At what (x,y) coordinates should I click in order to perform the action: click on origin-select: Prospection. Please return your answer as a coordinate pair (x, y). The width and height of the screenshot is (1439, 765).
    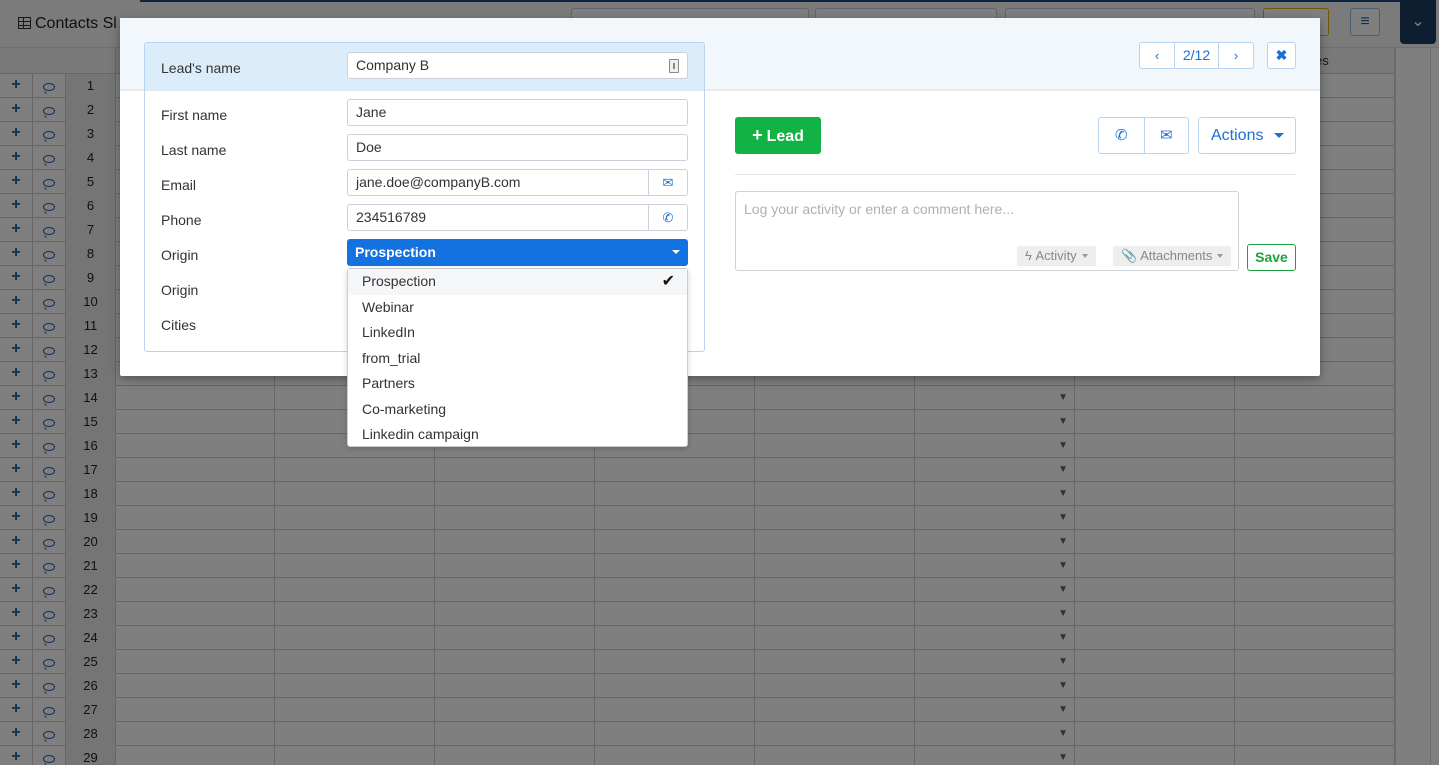
    Looking at the image, I should click on (517, 252).